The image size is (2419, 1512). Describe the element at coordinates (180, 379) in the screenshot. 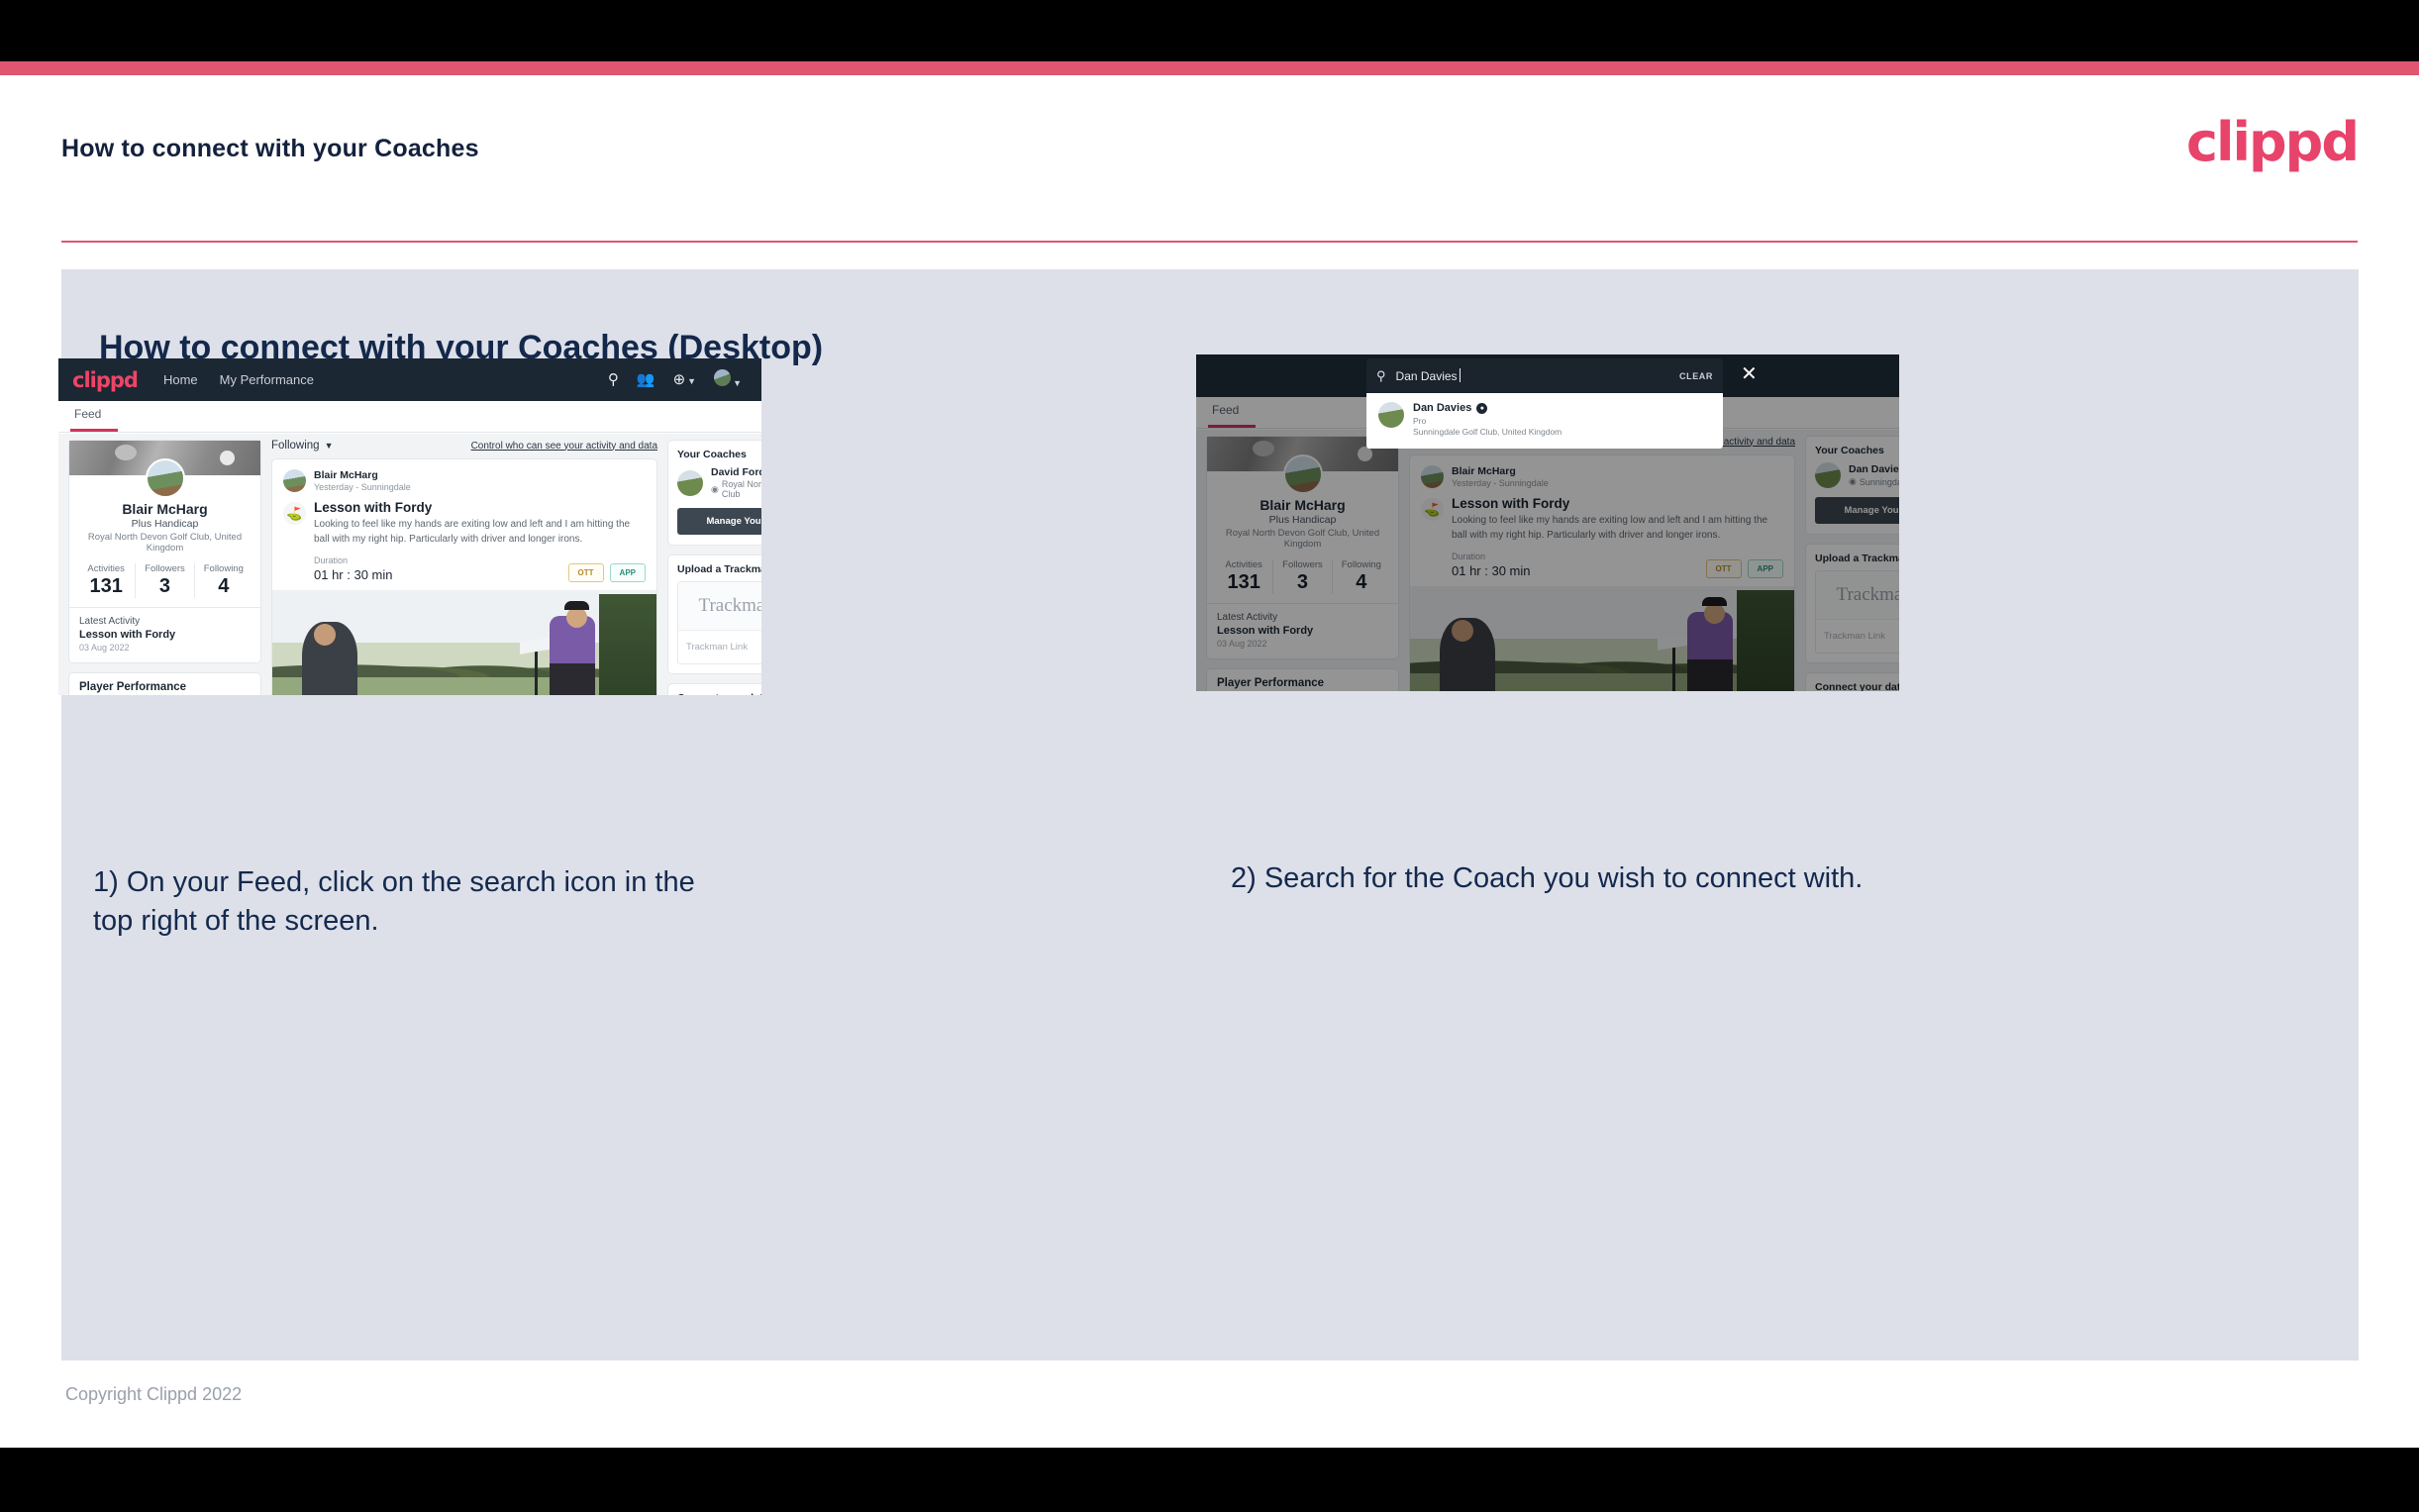

I see `nav-link-home: Home` at that location.